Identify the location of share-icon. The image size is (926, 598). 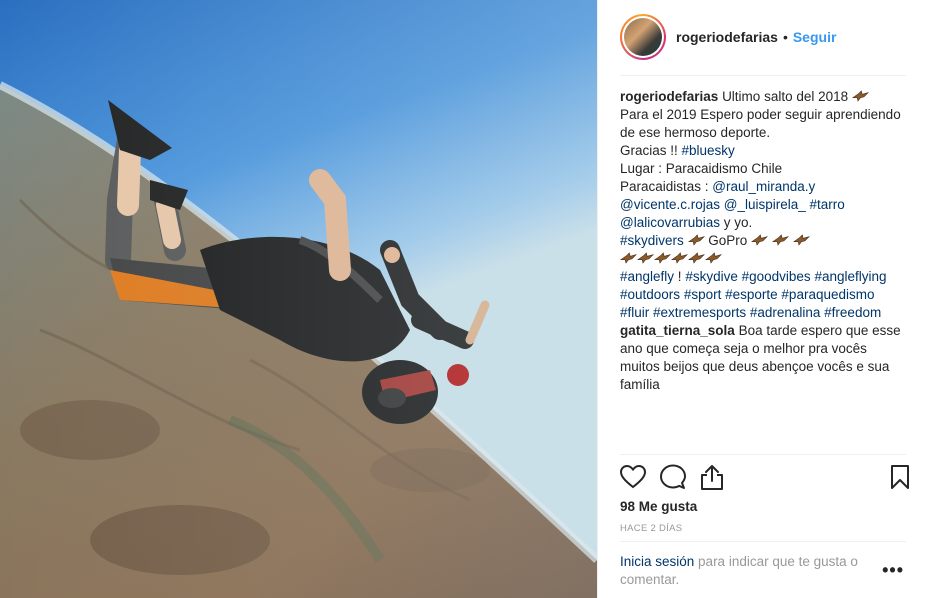
(712, 477).